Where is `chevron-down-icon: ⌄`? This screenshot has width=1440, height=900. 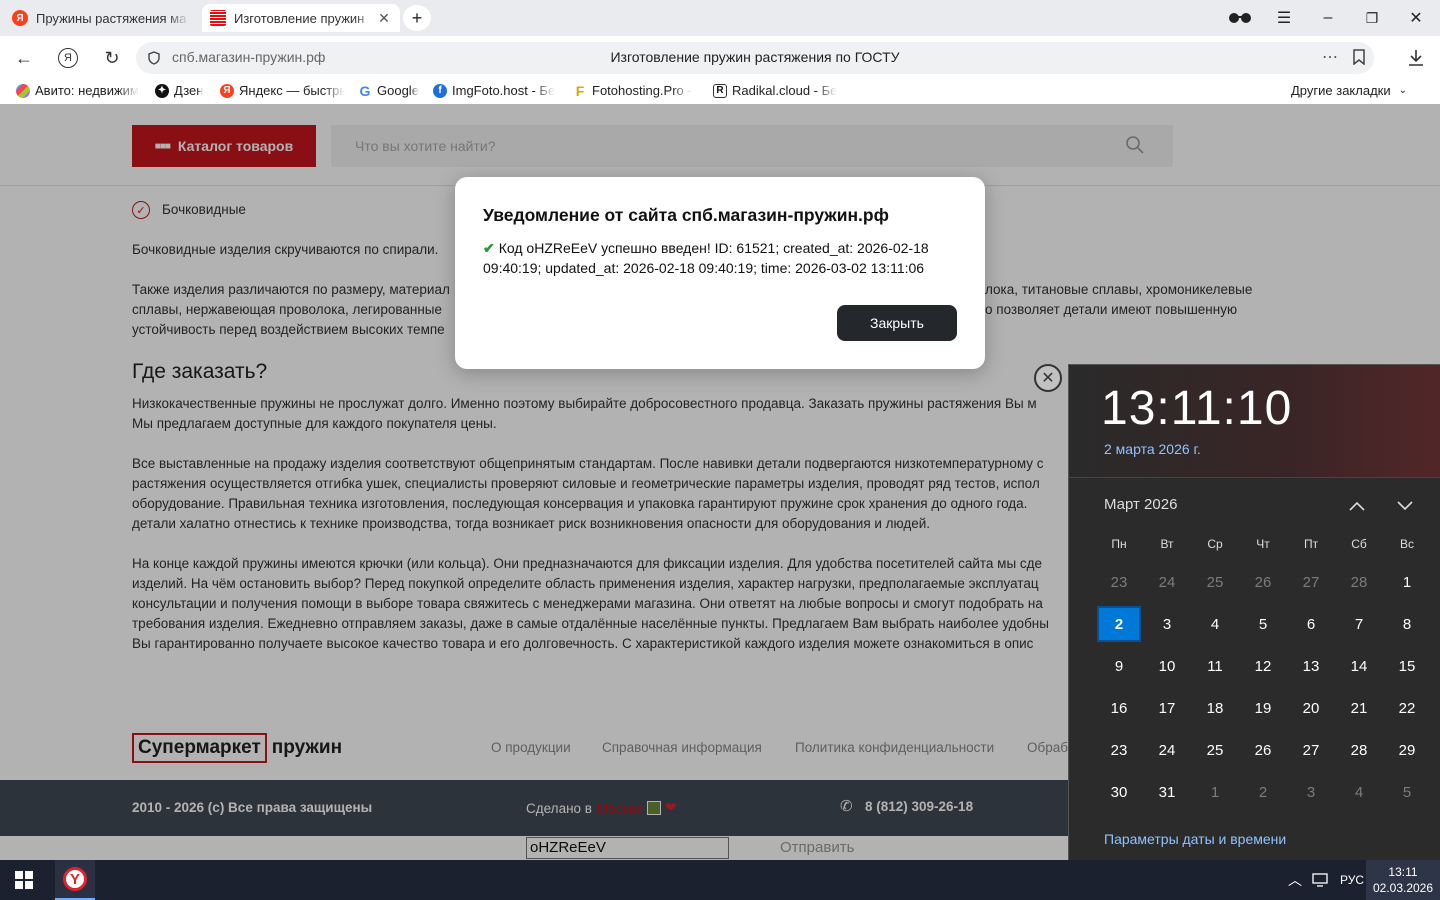 chevron-down-icon: ⌄ is located at coordinates (1402, 90).